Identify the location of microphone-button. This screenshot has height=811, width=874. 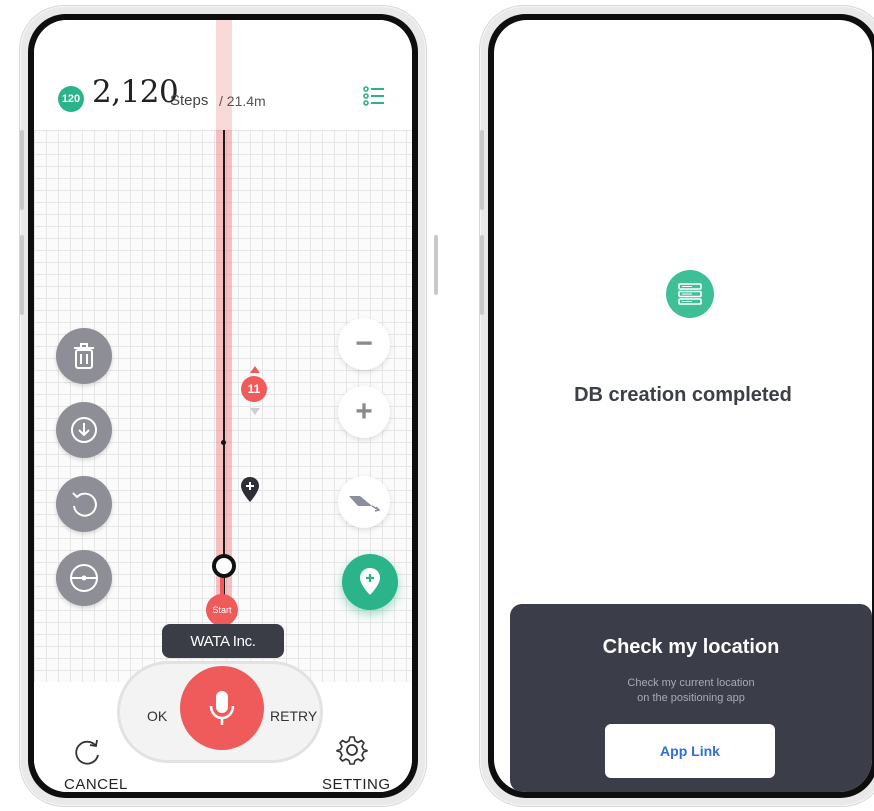
(222, 708).